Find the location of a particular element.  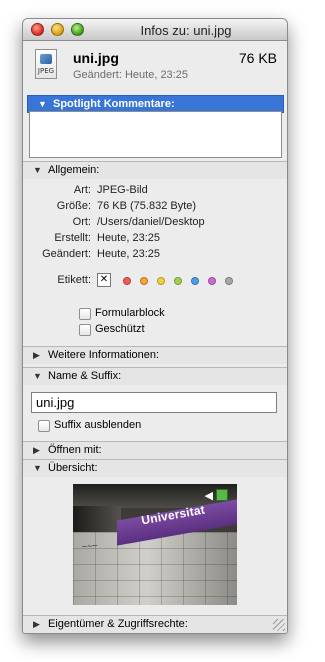

clear-label-button: ✕ is located at coordinates (104, 280).